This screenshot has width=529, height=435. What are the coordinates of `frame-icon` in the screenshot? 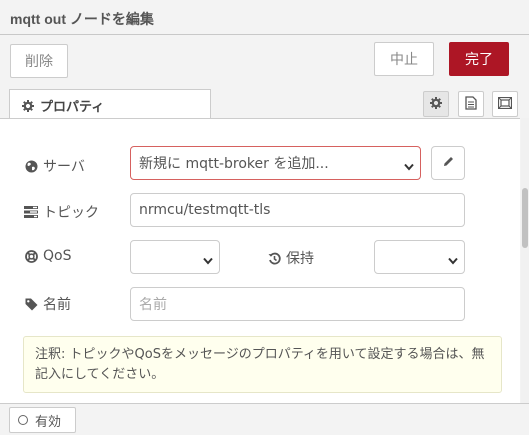 It's located at (505, 104).